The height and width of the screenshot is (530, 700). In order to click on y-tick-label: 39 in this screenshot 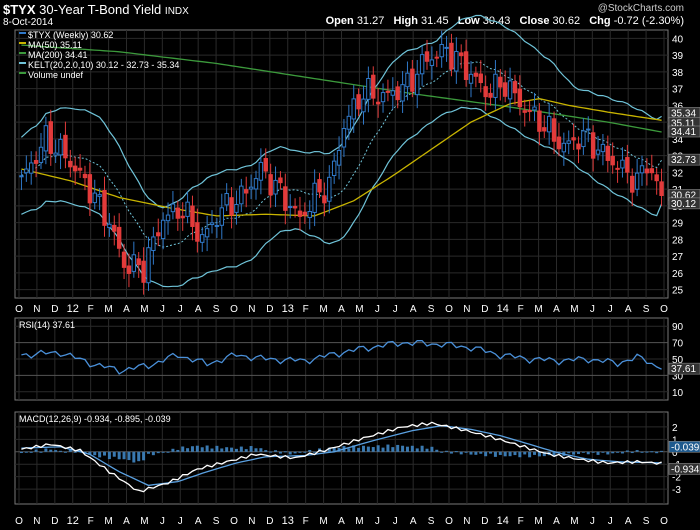, I will do `click(678, 56)`.